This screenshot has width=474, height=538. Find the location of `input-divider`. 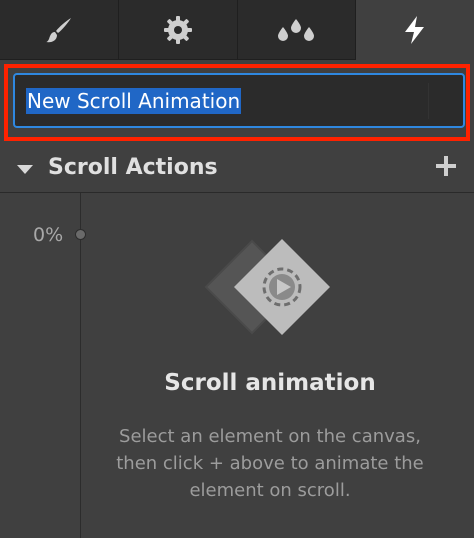

input-divider is located at coordinates (428, 101).